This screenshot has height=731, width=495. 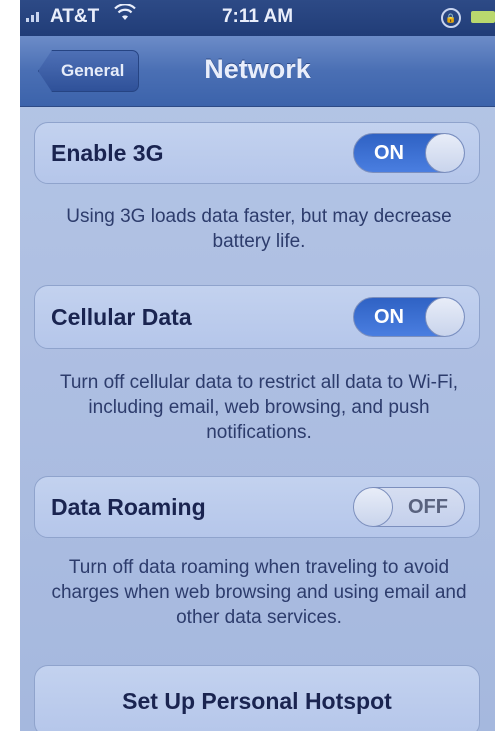 I want to click on battery-icon, so click(x=483, y=17).